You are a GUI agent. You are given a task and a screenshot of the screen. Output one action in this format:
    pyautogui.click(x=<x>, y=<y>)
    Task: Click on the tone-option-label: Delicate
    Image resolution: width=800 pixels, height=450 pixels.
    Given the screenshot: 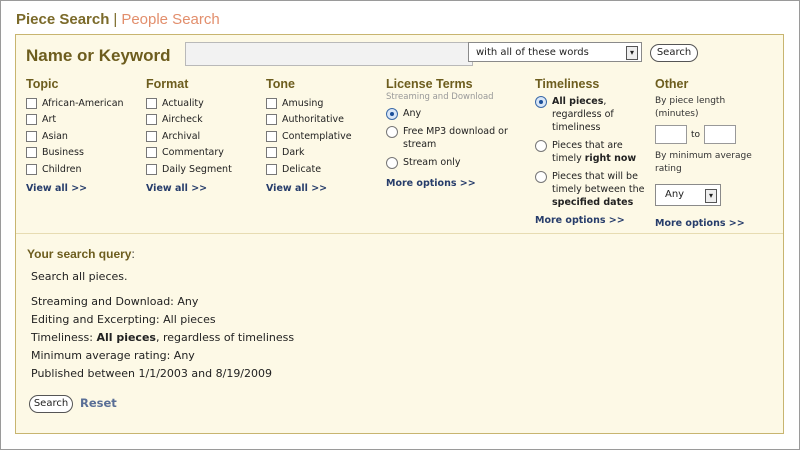 What is the action you would take?
    pyautogui.click(x=302, y=169)
    